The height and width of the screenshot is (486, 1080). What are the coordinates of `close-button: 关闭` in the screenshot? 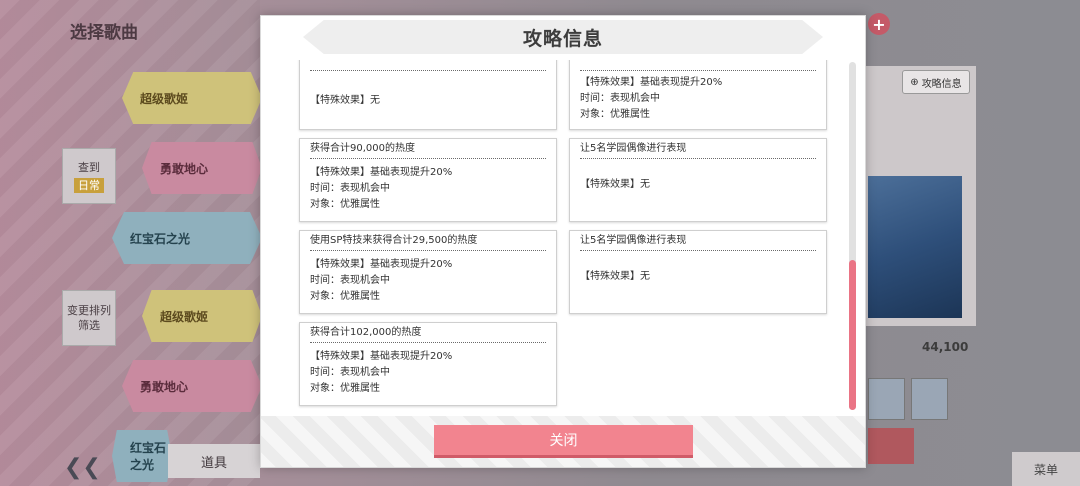 It's located at (563, 441).